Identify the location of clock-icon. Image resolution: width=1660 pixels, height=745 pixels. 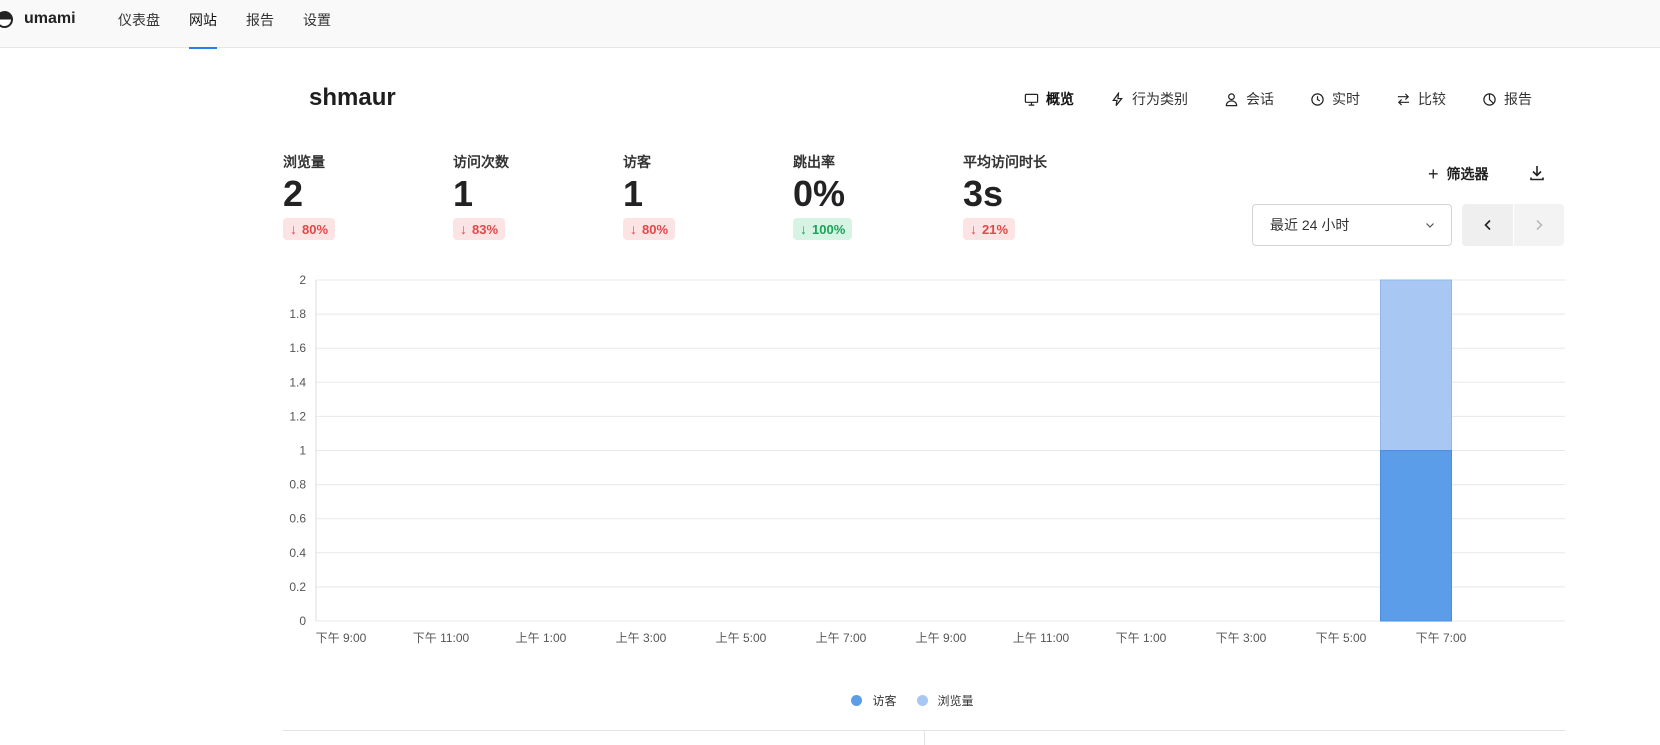
(1317, 99).